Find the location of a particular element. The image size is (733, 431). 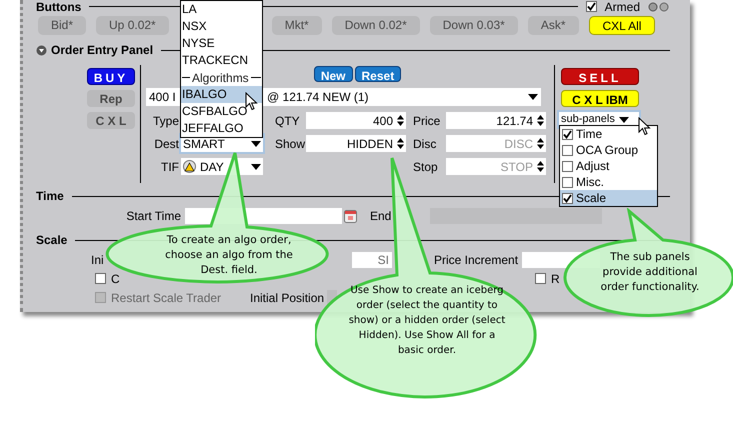

field-label: Disc is located at coordinates (425, 144).